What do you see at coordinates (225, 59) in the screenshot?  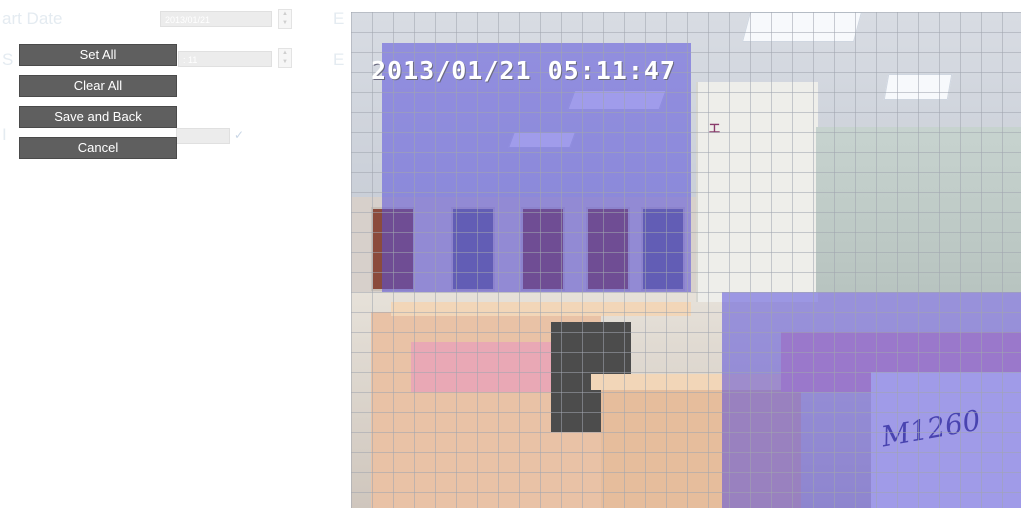 I see `time-field: : 11` at bounding box center [225, 59].